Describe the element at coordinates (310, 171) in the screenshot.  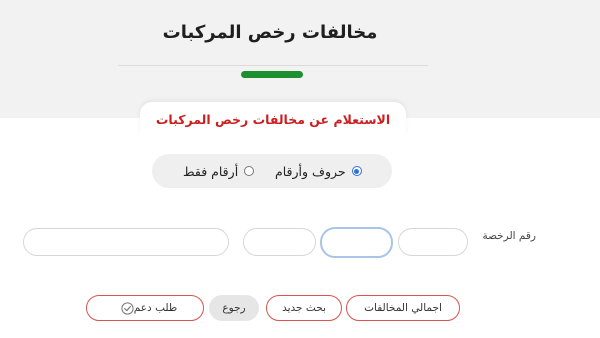
I see `radio-label-letters-and-numbers: حروف وأرقام` at that location.